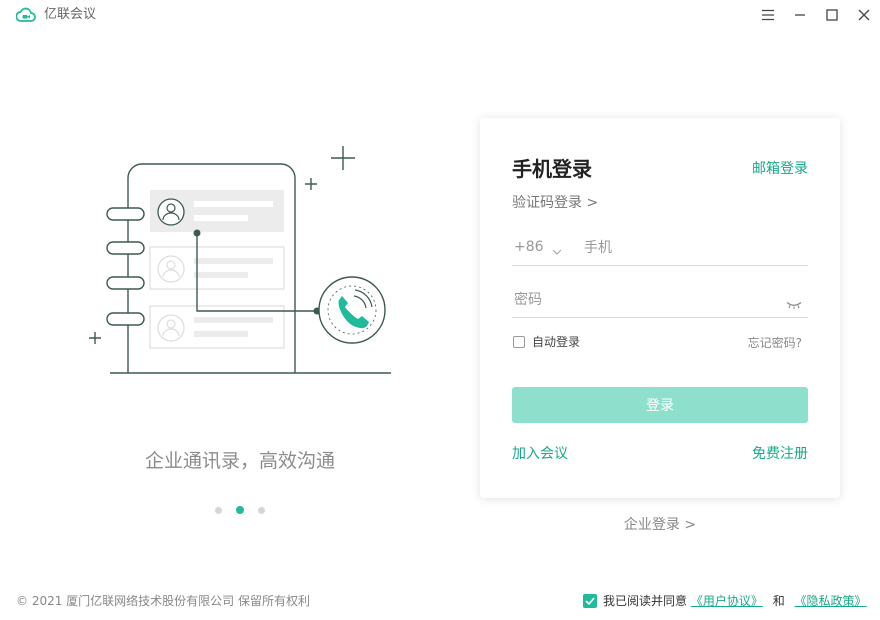 The height and width of the screenshot is (620, 880). I want to click on password-field-row, so click(660, 301).